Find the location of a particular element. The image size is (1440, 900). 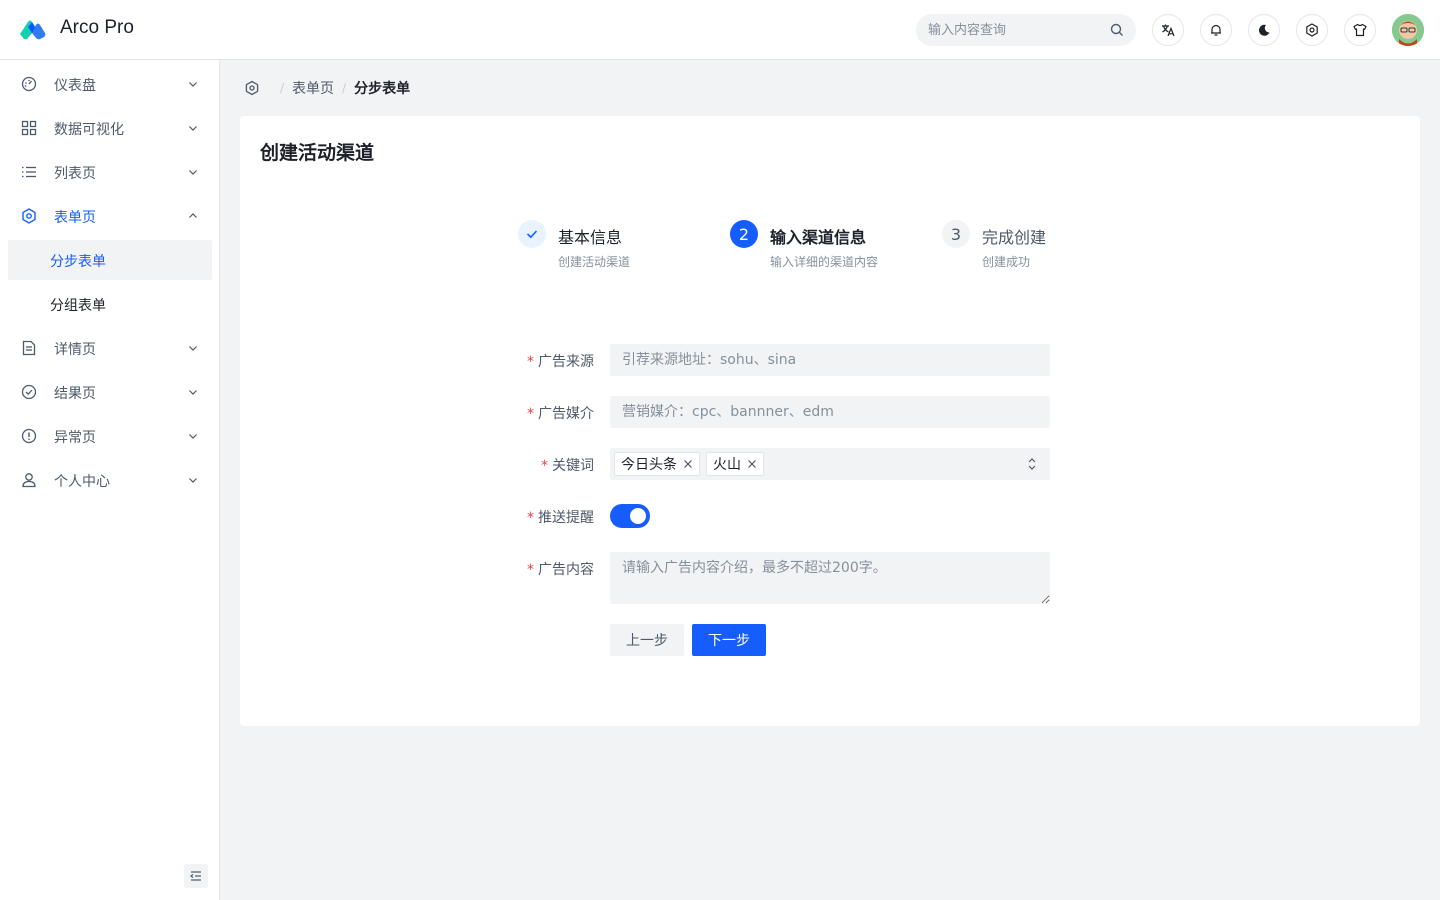

page-title: 创建活动渠道 is located at coordinates (317, 153).